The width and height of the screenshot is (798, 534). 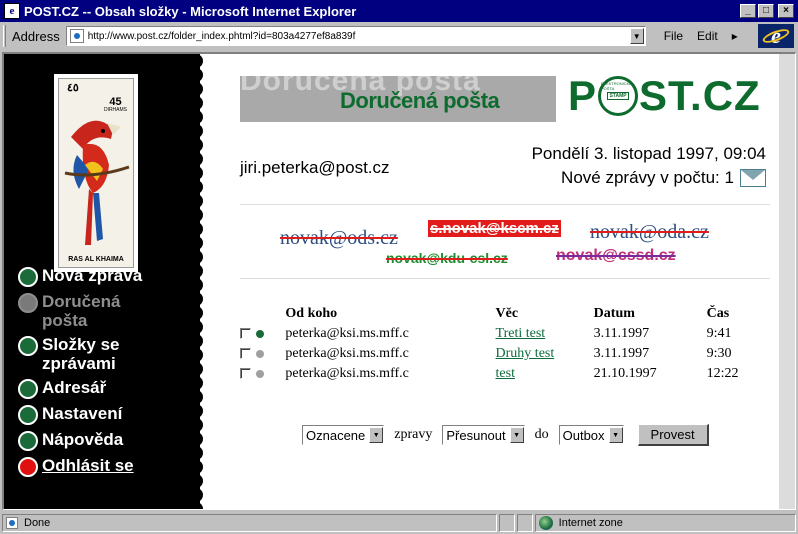 What do you see at coordinates (108, 388) in the screenshot?
I see `sidebar-item-4: Adresář` at bounding box center [108, 388].